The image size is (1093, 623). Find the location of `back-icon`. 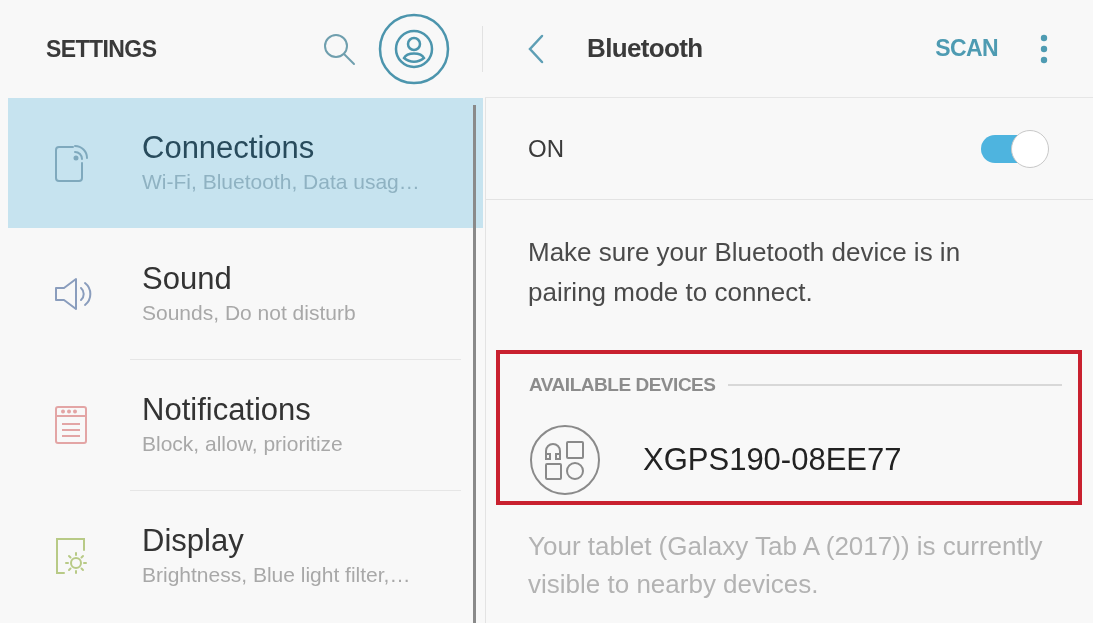

back-icon is located at coordinates (536, 48).